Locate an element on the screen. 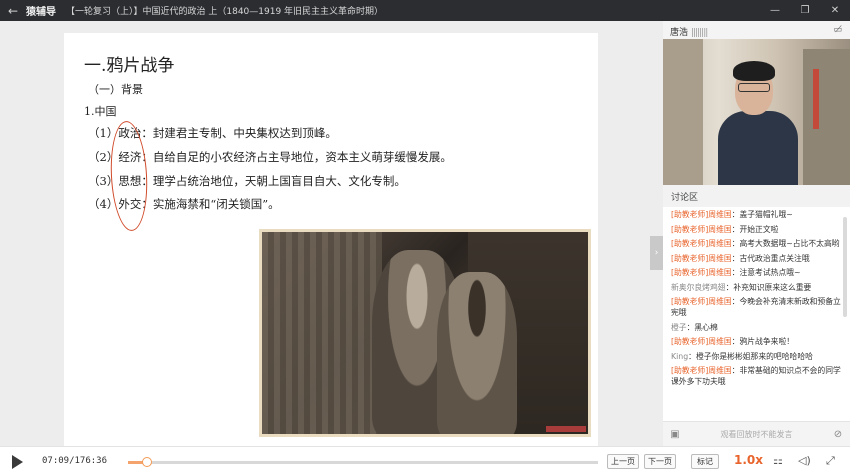 The height and width of the screenshot is (476, 850). chat-message: [助教老师]周维国：开始正文啦 is located at coordinates (725, 229).